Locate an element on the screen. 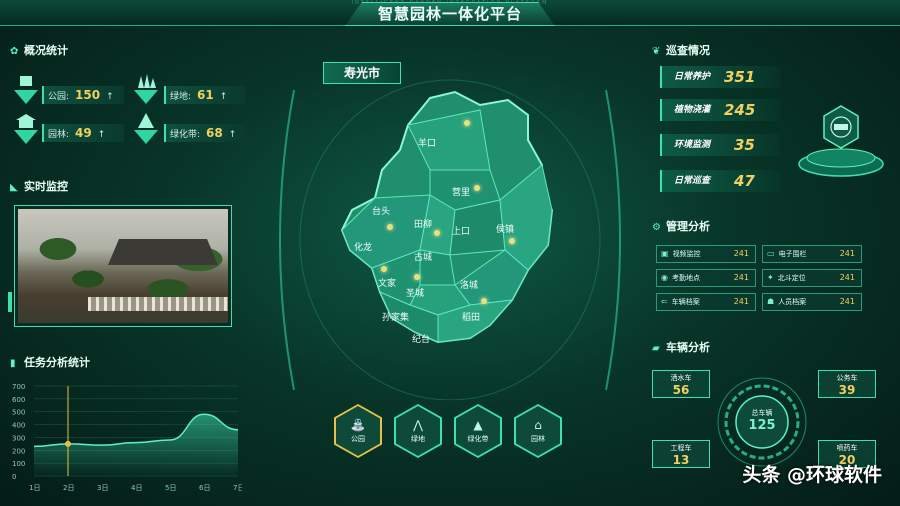 Image resolution: width=900 pixels, height=506 pixels. filter-garden-button: ⌂ 园林 is located at coordinates (538, 431).